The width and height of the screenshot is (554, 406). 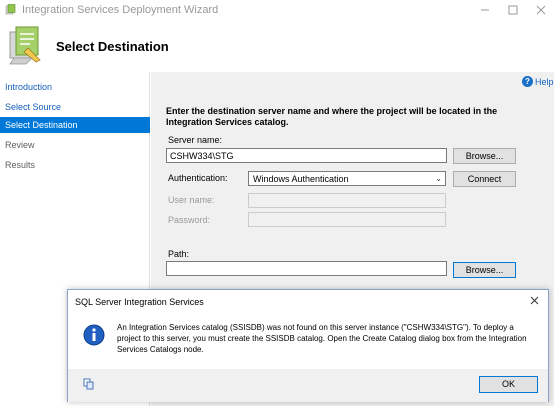 What do you see at coordinates (189, 220) in the screenshot?
I see `password-label: Password:` at bounding box center [189, 220].